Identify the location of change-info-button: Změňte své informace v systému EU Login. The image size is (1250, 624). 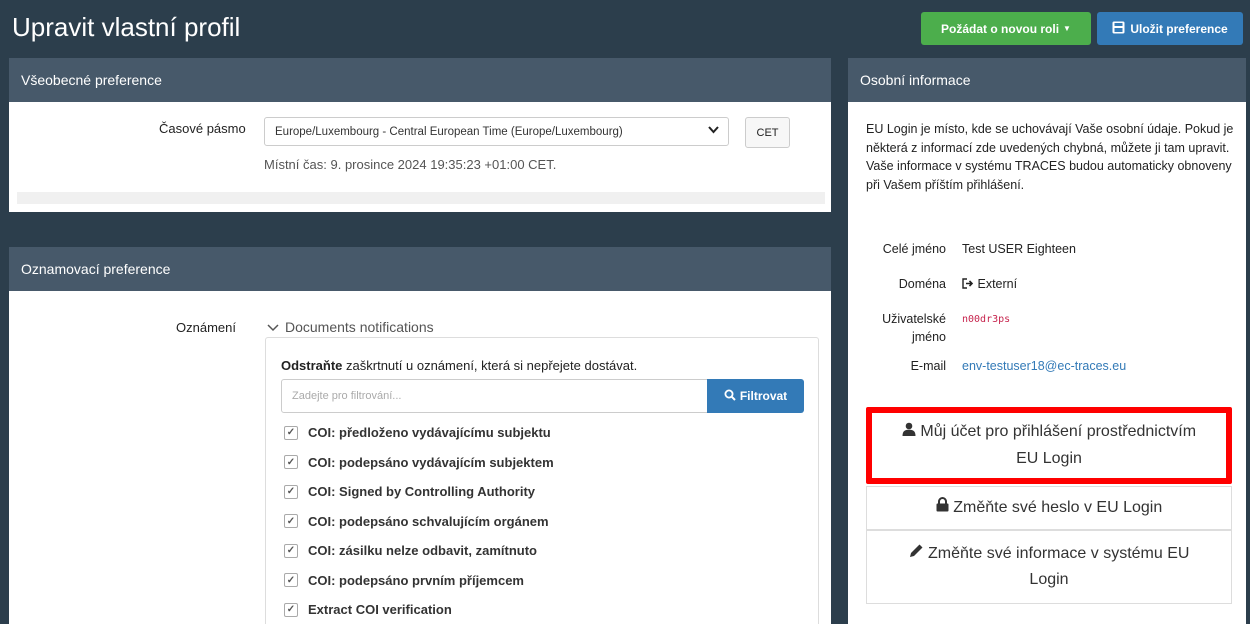
(1049, 567).